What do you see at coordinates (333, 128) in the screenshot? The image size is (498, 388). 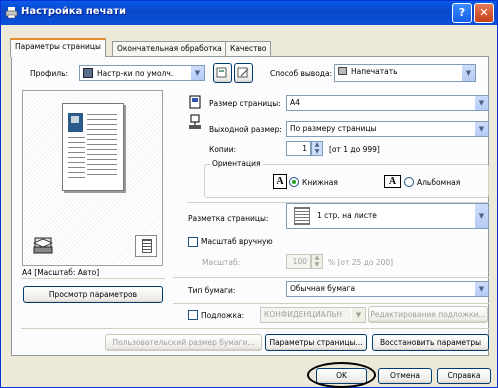 I see `output-size-value: По размеру страницы` at bounding box center [333, 128].